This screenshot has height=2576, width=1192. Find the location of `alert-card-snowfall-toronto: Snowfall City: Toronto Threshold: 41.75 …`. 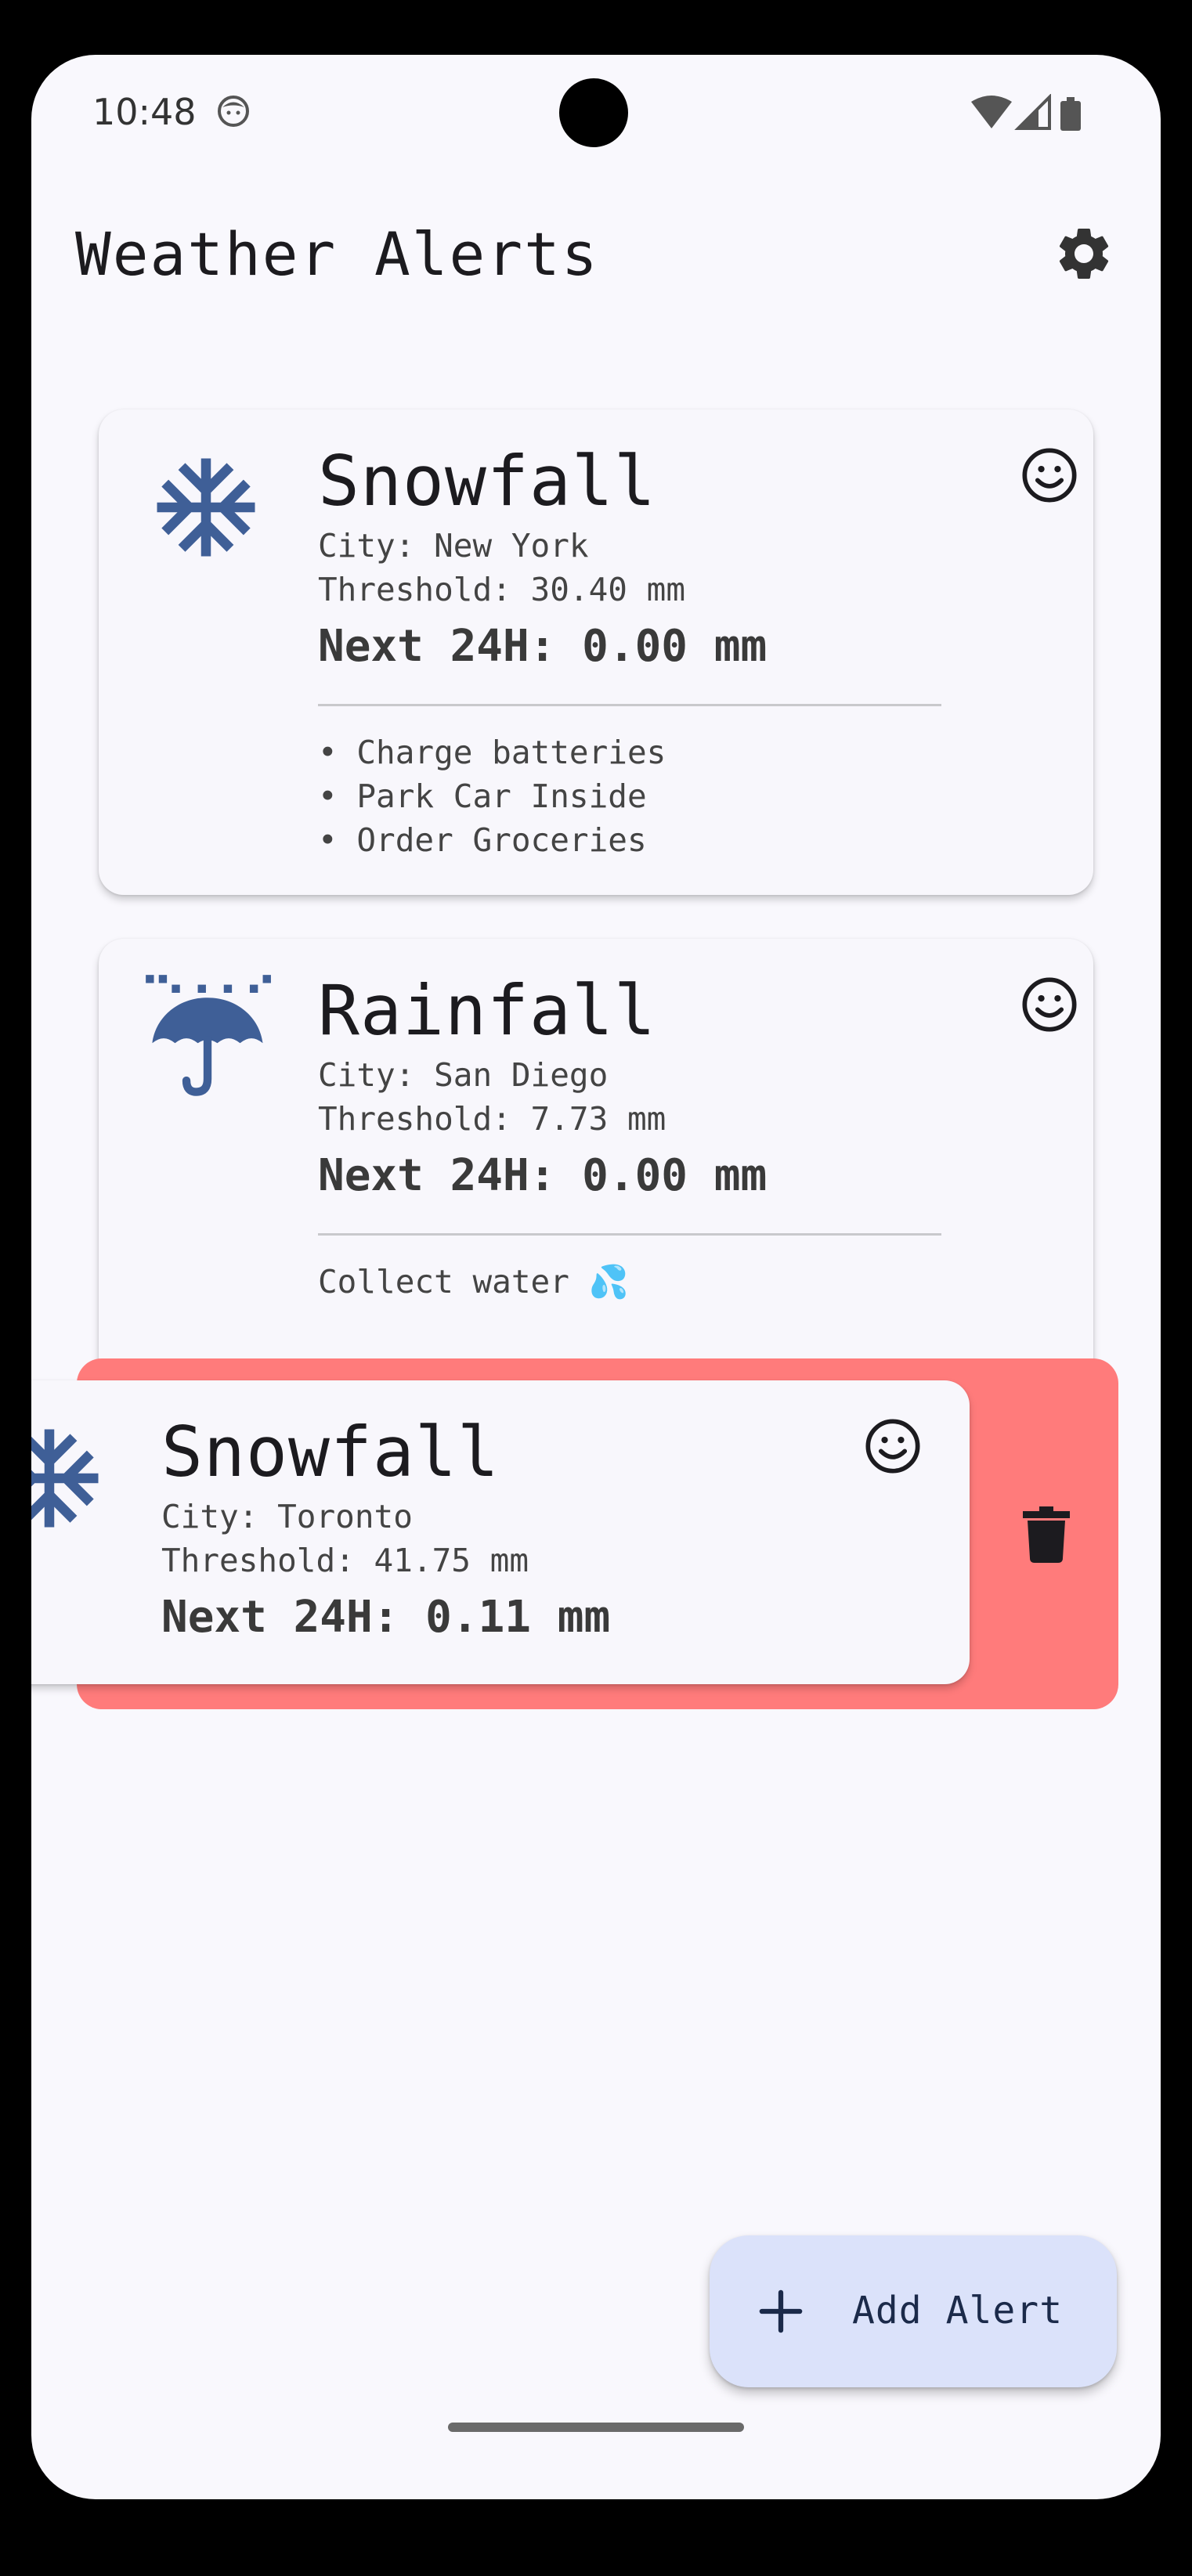

alert-card-snowfall-toronto: Snowfall City: Toronto Threshold: 41.75 … is located at coordinates (500, 1532).